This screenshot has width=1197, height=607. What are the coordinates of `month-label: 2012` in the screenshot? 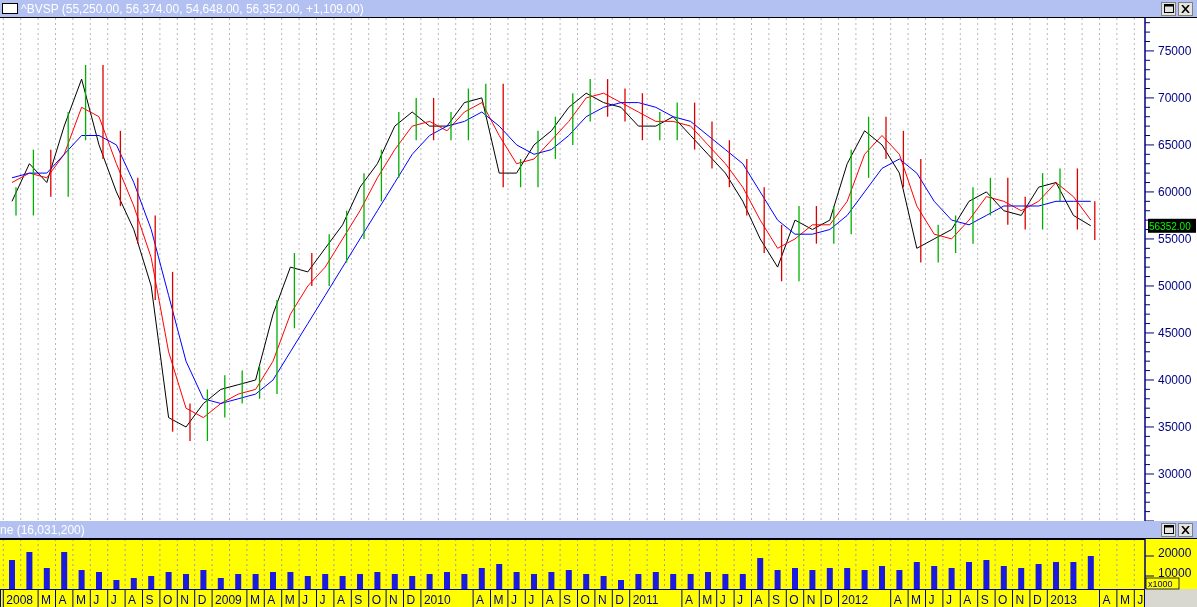 It's located at (855, 600).